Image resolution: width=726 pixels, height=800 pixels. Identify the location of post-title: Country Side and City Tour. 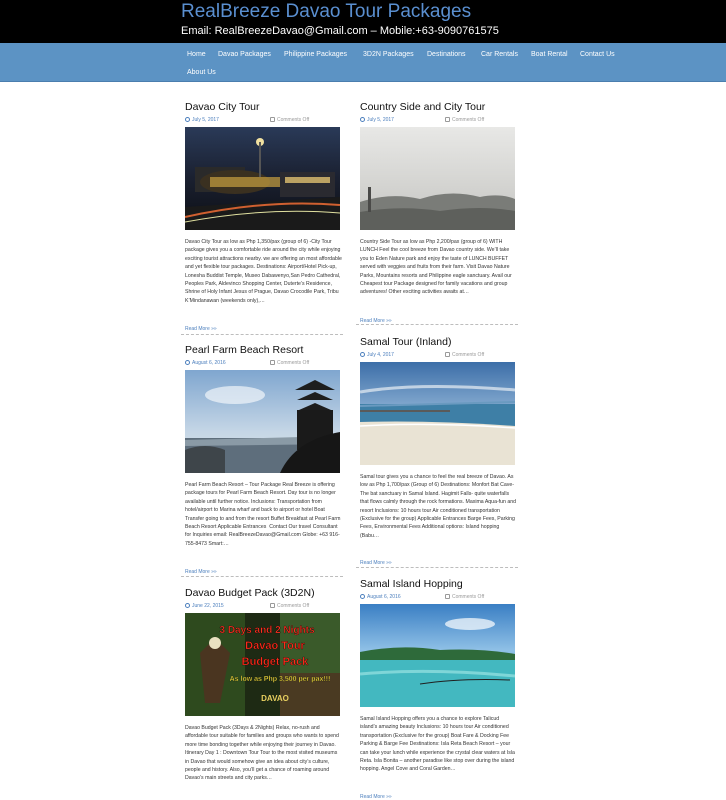
(422, 107).